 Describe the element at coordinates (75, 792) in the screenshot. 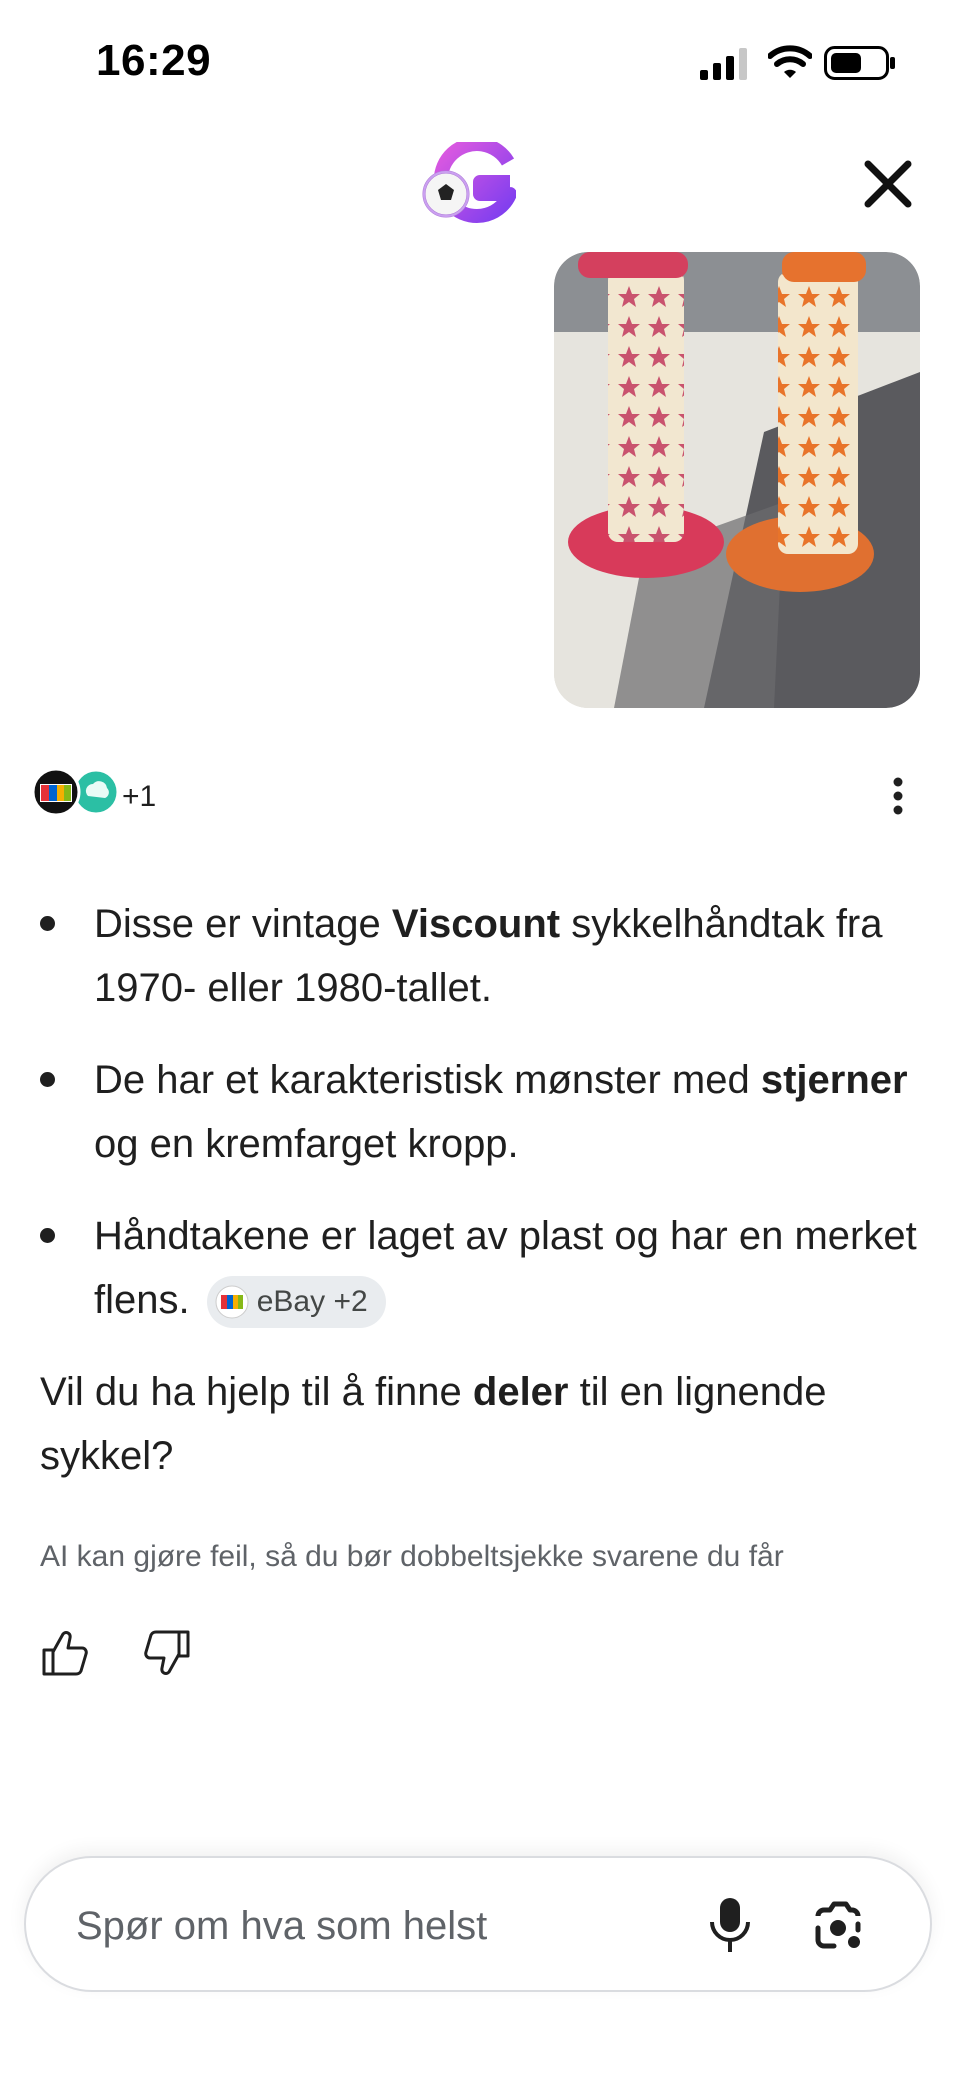

I see `source-avatars` at that location.